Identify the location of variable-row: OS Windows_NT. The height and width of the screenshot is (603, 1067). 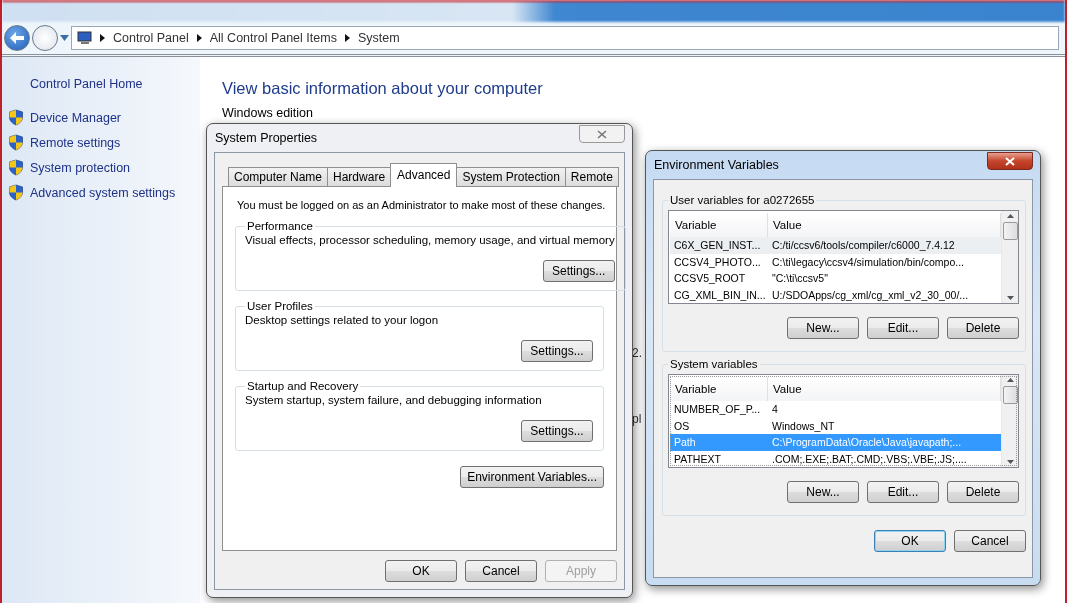
(835, 426).